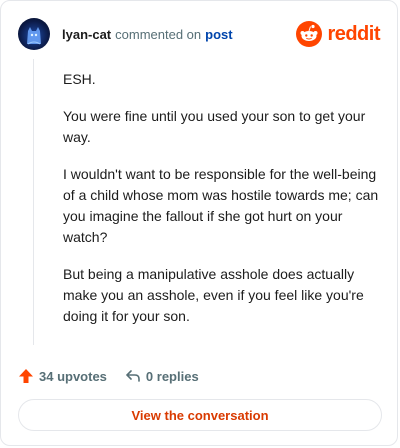 This screenshot has height=448, width=400. Describe the element at coordinates (34, 34) in the screenshot. I see `cat-avatar-icon` at that location.